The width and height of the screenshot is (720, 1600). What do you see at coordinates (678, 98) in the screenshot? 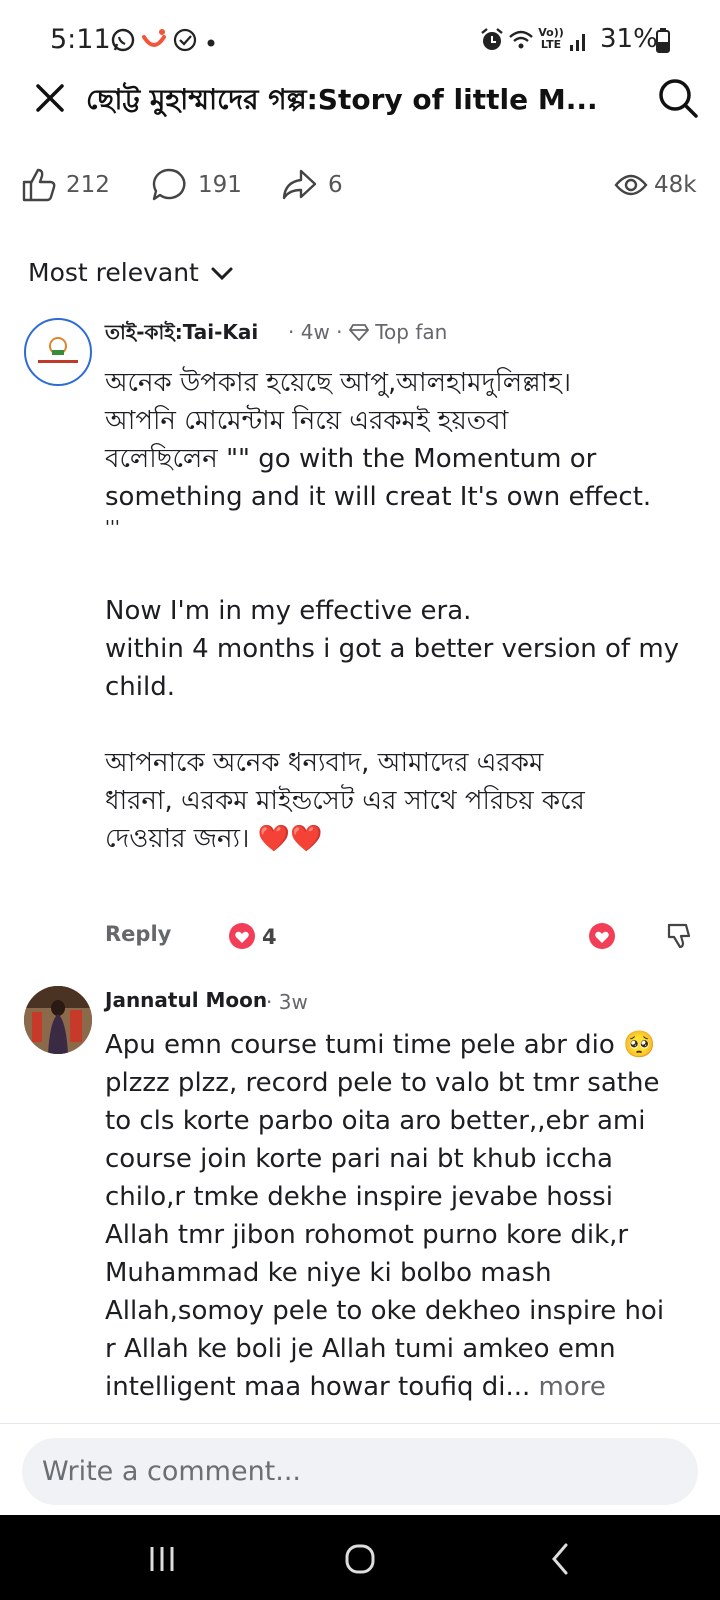
I see `search-icon` at bounding box center [678, 98].